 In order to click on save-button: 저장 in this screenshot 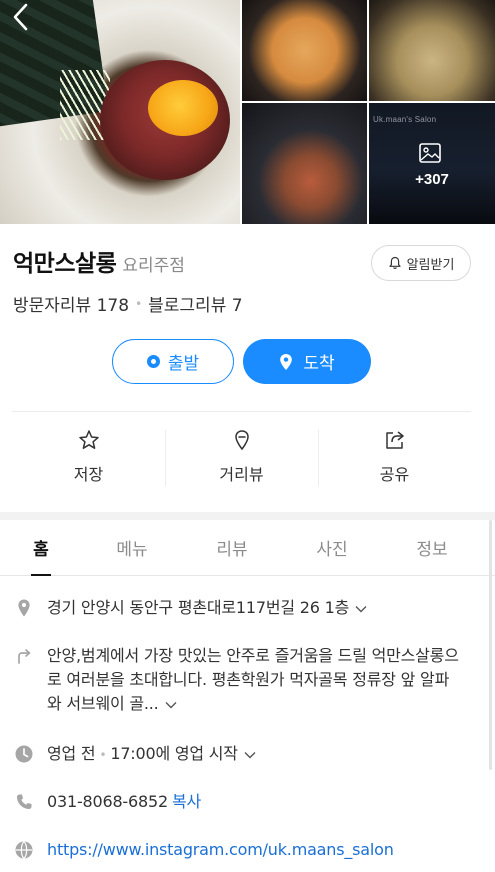, I will do `click(88, 457)`.